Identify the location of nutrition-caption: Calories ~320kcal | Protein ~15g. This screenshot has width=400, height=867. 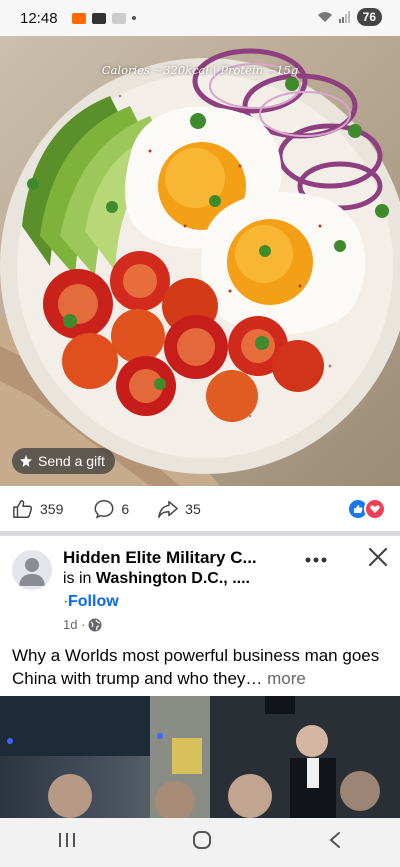
(200, 70).